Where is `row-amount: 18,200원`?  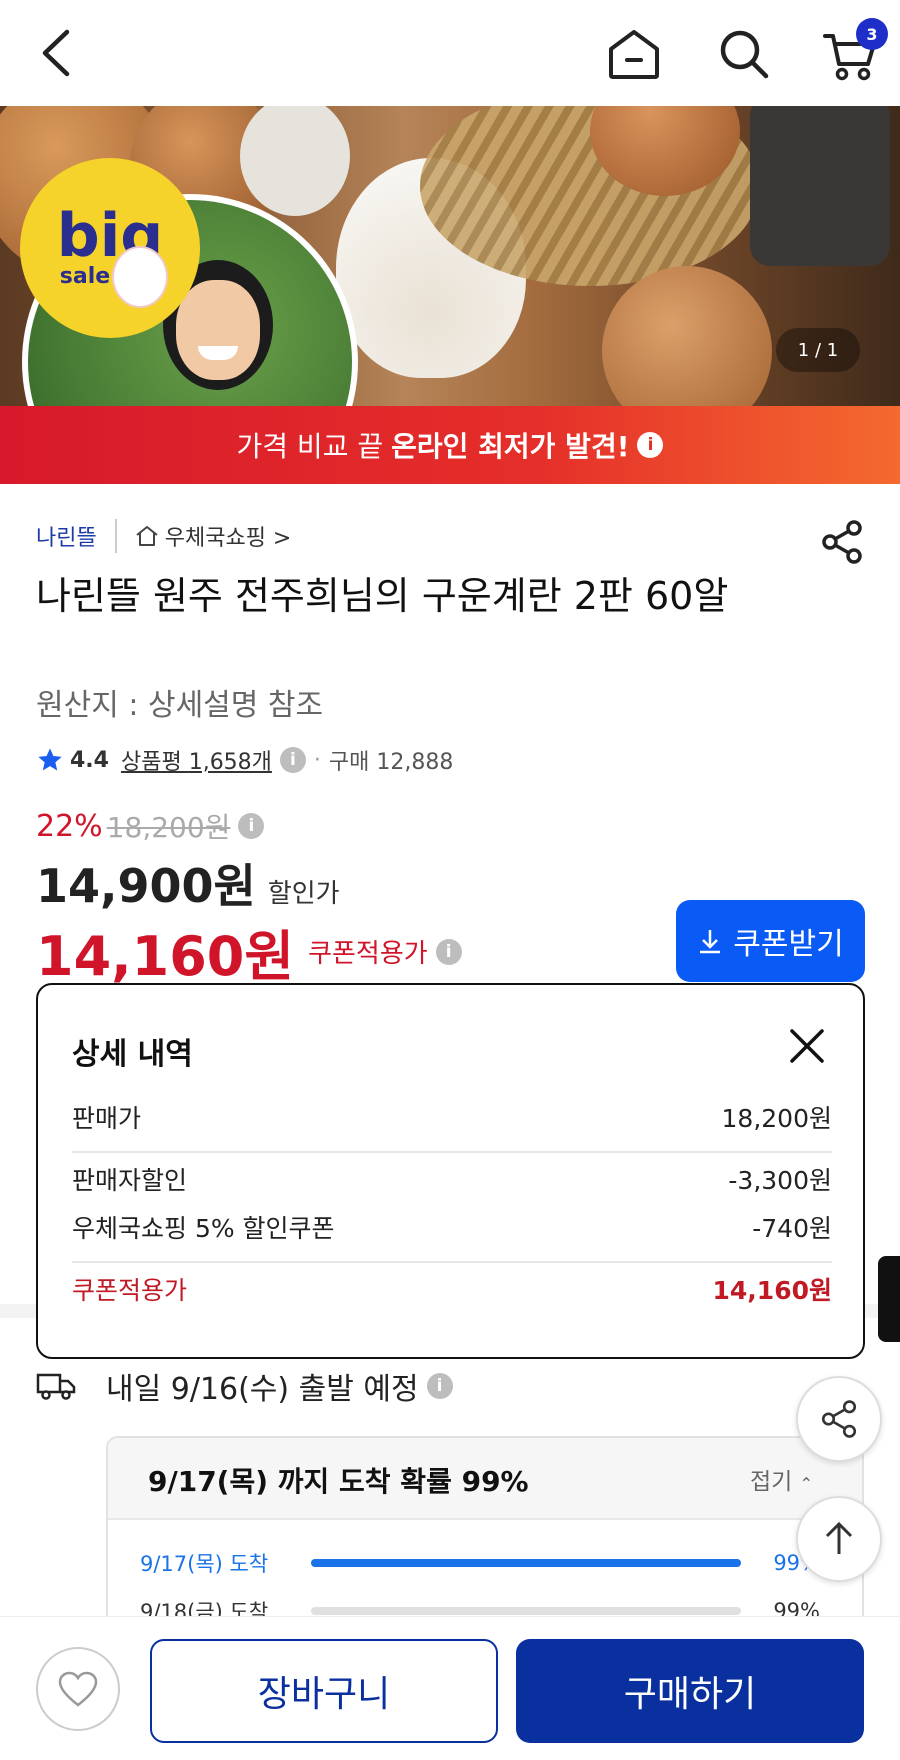
row-amount: 18,200원 is located at coordinates (776, 1118).